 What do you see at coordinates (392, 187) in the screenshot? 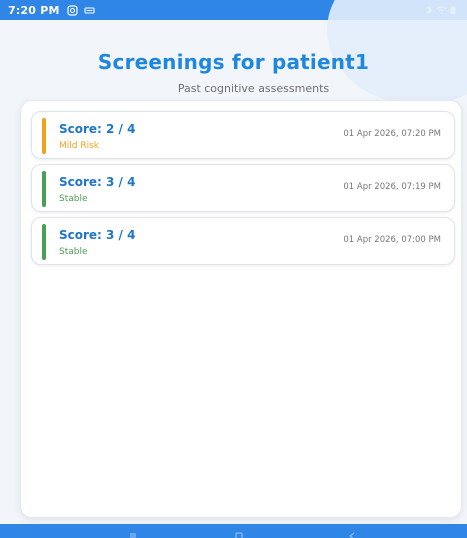
I see `screening-date: 01 Apr 2026, 07:19 PM` at bounding box center [392, 187].